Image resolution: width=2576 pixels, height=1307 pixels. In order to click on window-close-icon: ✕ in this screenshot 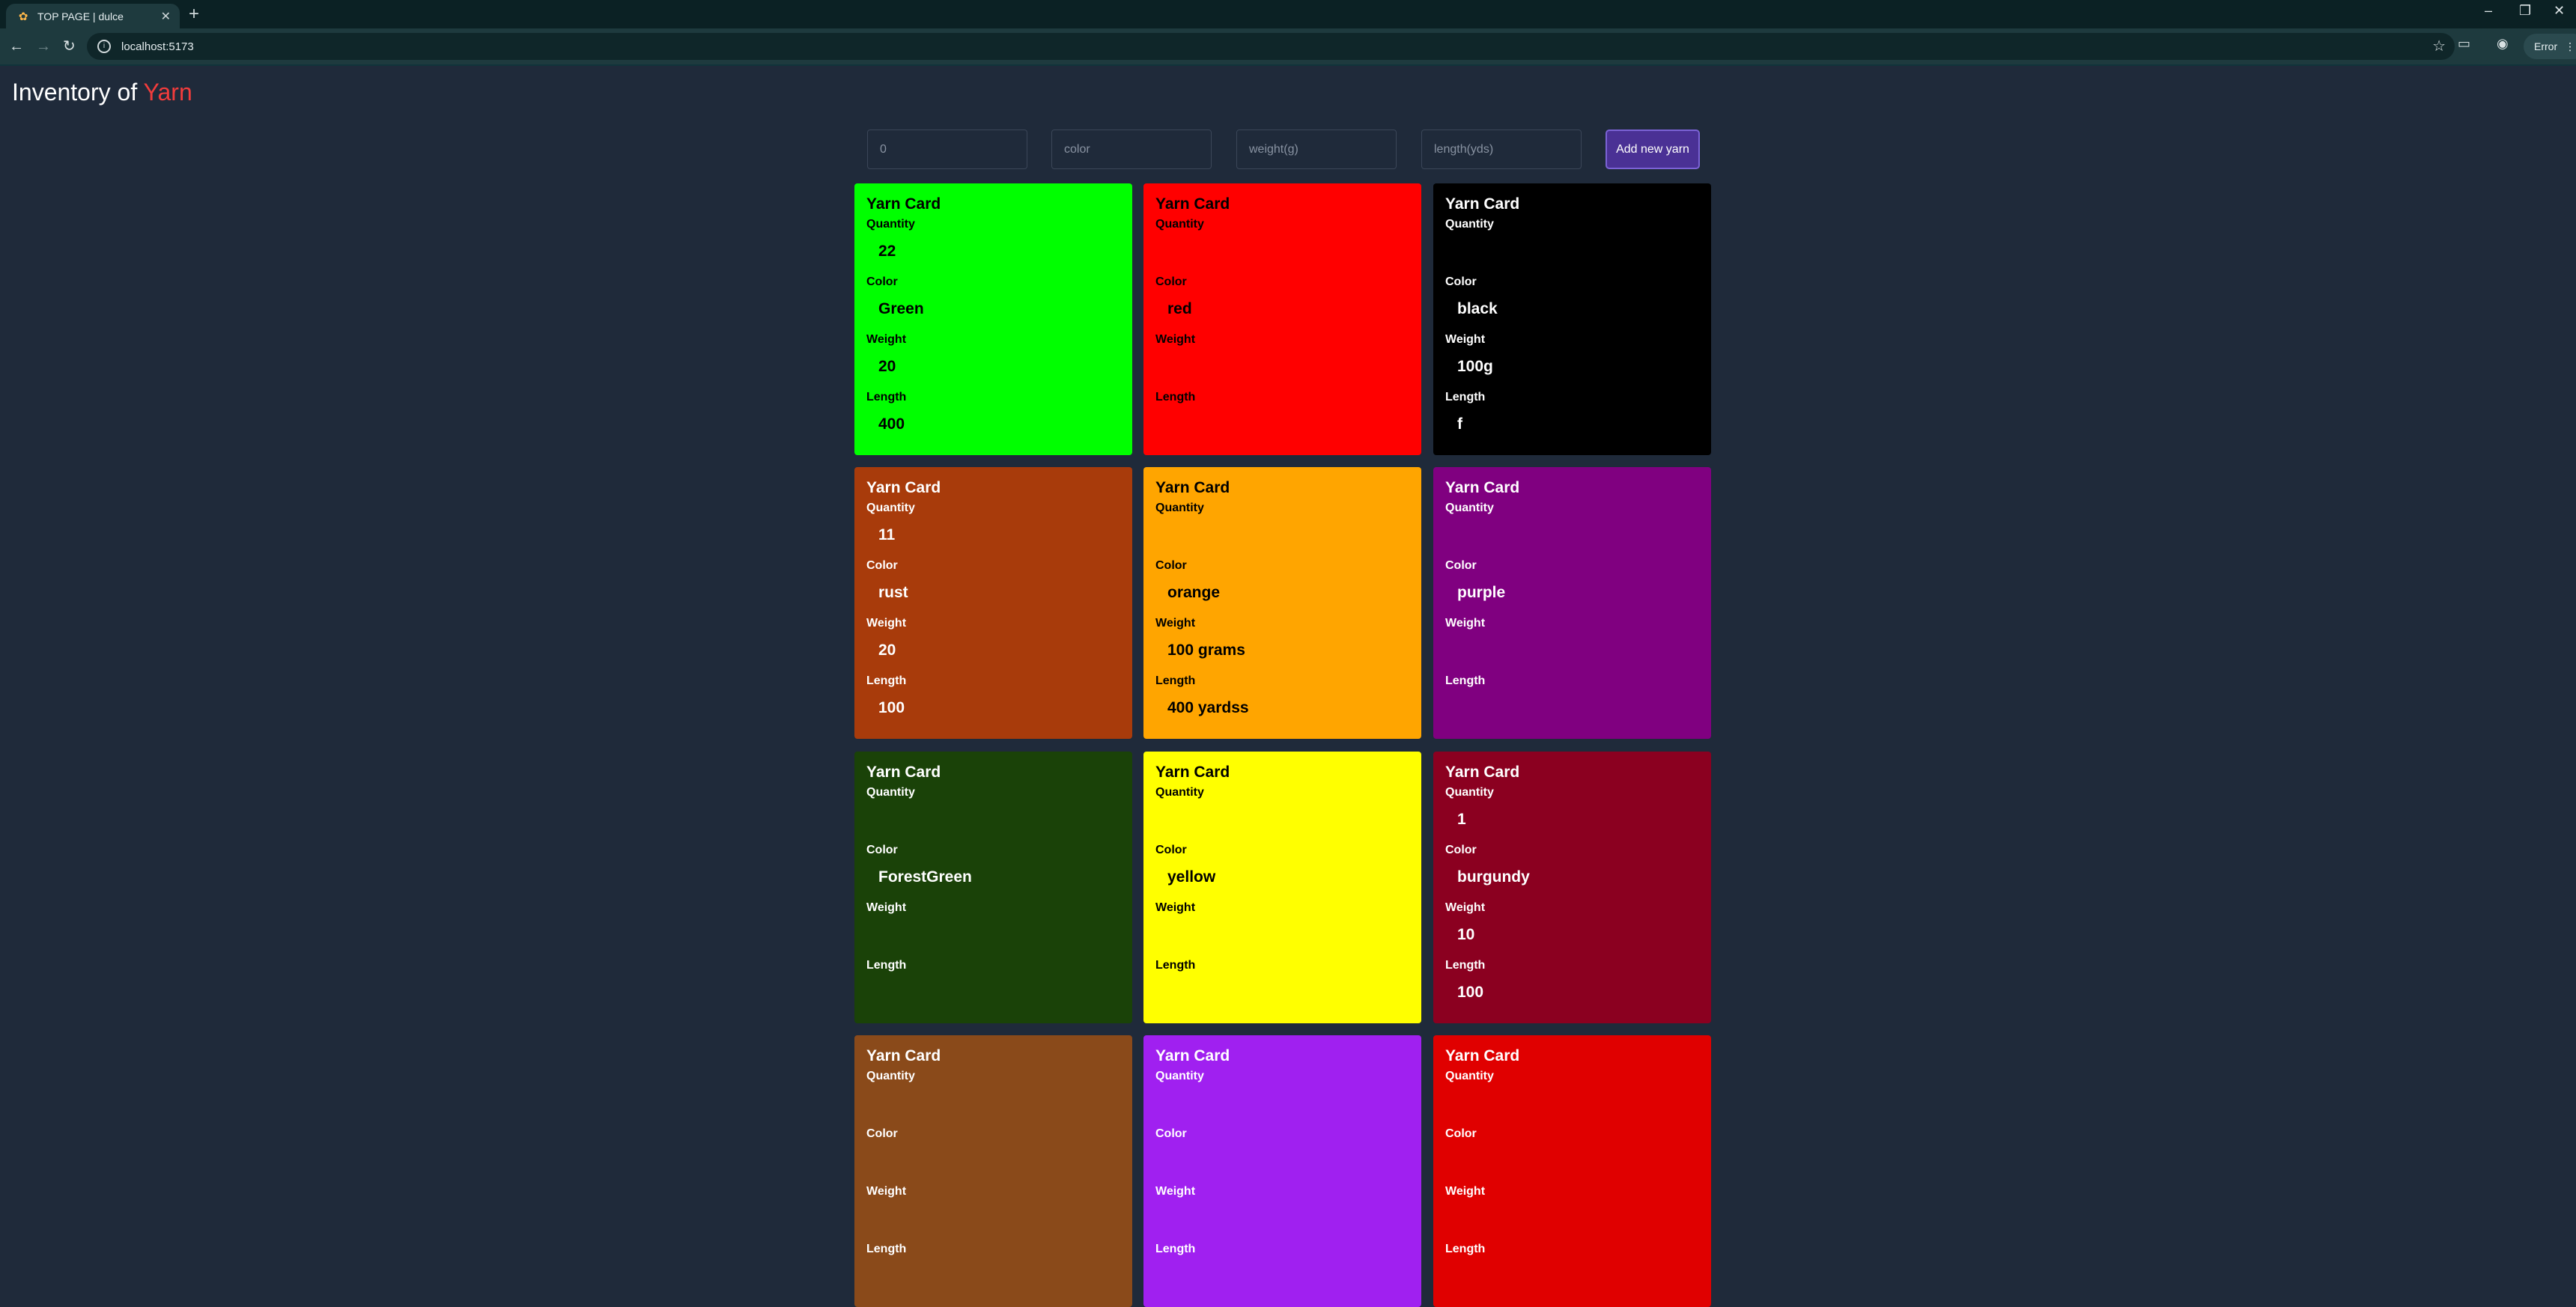, I will do `click(2559, 11)`.